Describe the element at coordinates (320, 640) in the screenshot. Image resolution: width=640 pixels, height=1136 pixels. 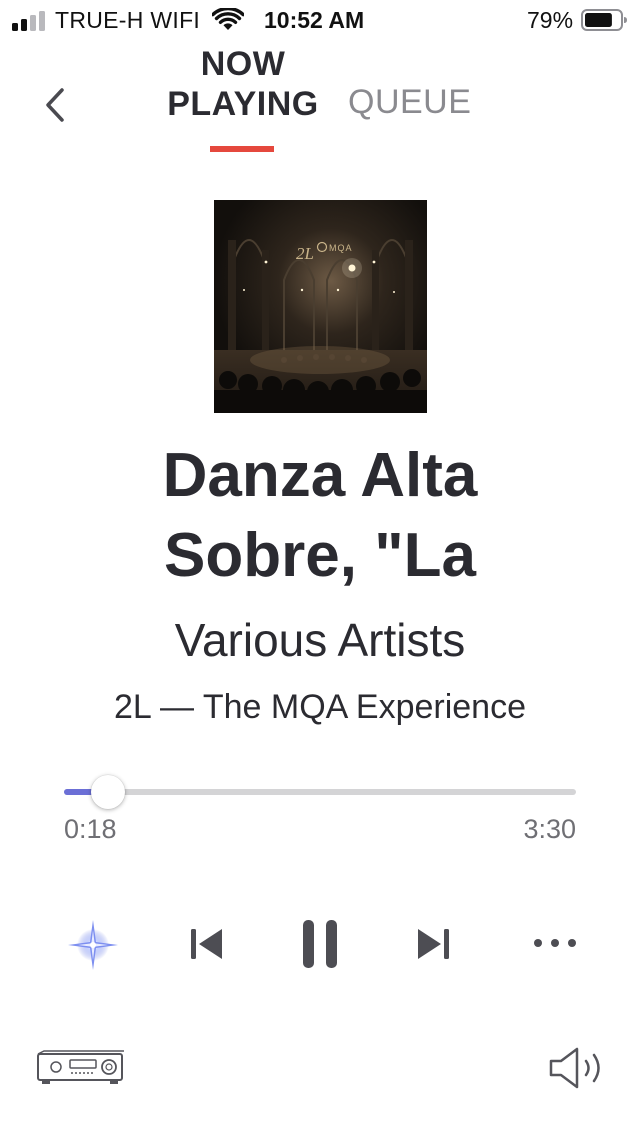
I see `track-artist: Various Artists` at that location.